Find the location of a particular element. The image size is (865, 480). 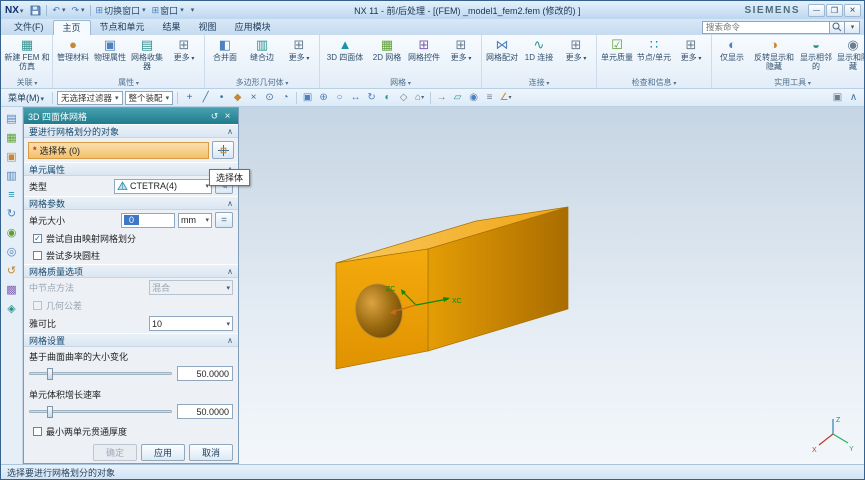

ribbon-item-more-check-info: ⊞ 更多 is located at coordinates (691, 54).